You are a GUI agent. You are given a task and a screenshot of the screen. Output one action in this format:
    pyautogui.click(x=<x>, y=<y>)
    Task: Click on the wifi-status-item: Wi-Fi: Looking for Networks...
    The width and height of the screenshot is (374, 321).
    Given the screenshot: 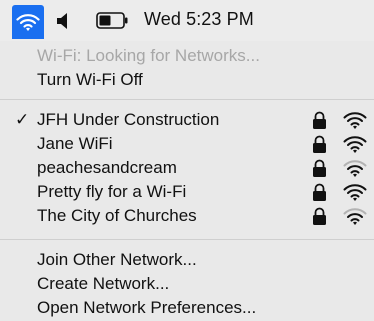 What is the action you would take?
    pyautogui.click(x=187, y=56)
    